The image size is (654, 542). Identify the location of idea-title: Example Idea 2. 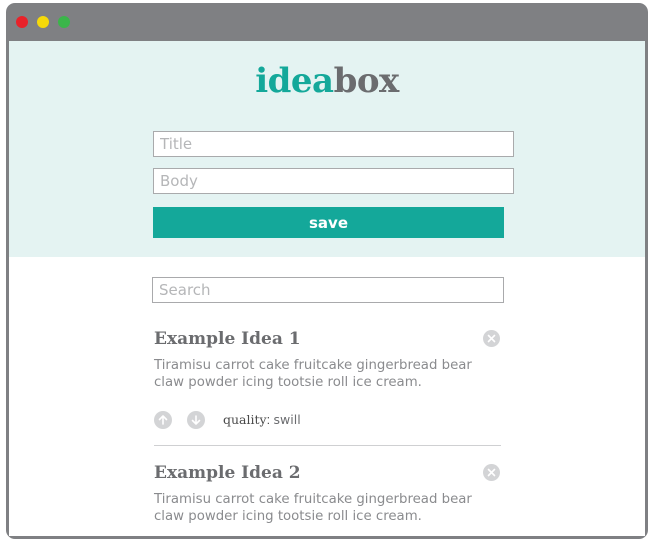
(227, 473).